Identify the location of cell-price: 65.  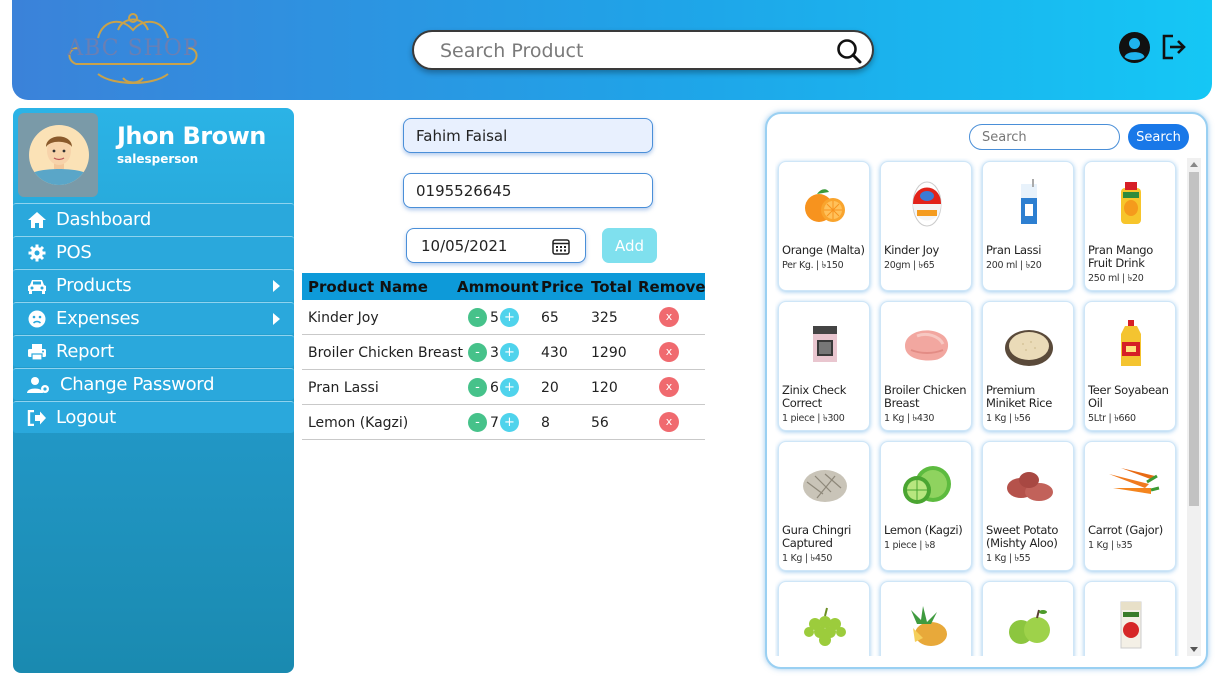
(550, 318).